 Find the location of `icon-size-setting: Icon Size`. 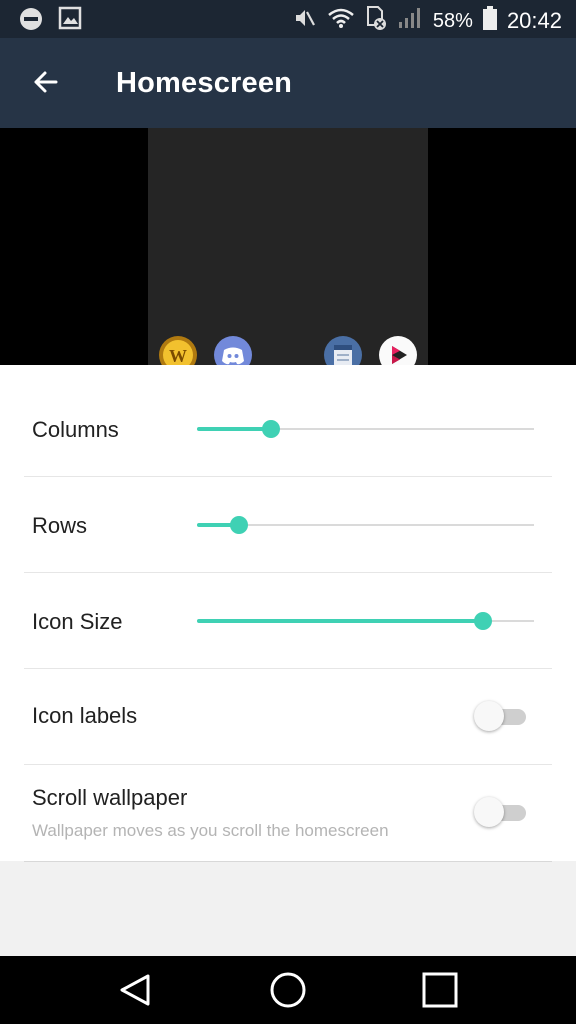

icon-size-setting: Icon Size is located at coordinates (288, 621).